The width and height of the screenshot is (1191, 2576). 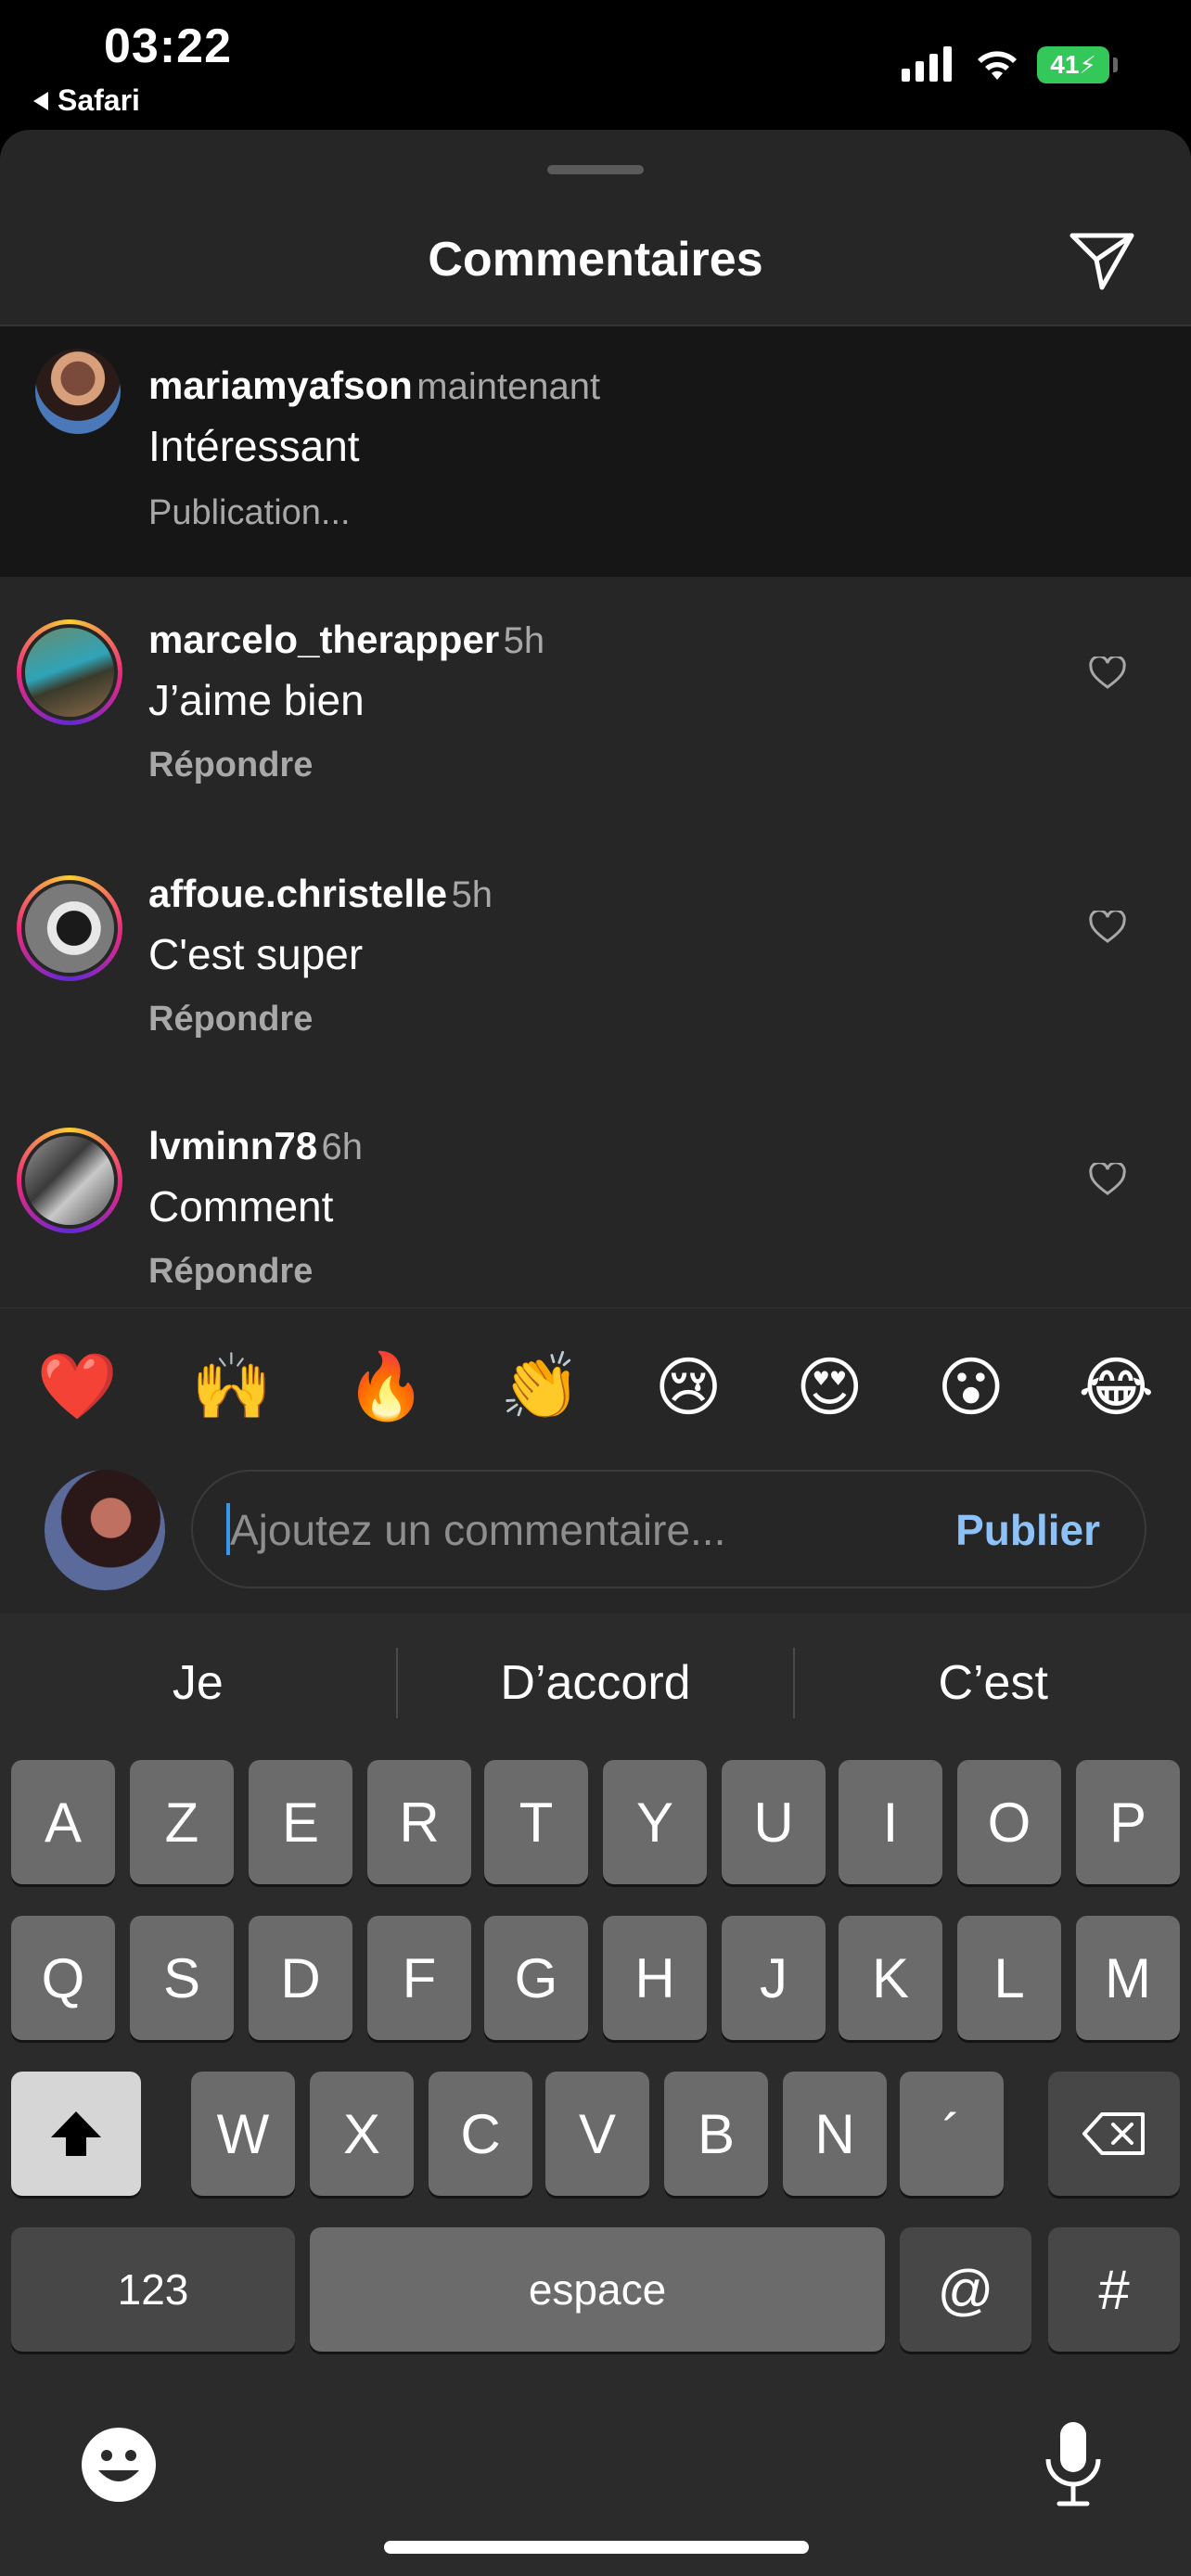 I want to click on battery-level: 41, so click(x=1065, y=64).